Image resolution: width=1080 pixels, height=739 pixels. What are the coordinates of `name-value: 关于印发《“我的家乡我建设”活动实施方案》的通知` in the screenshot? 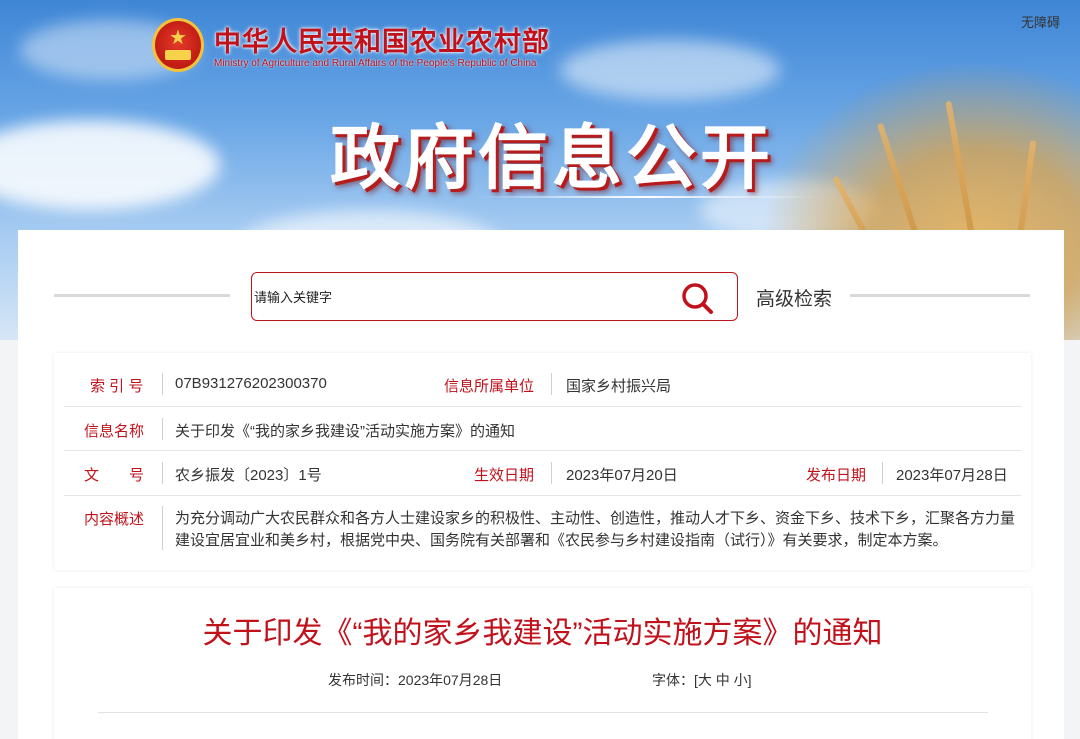 It's located at (345, 431).